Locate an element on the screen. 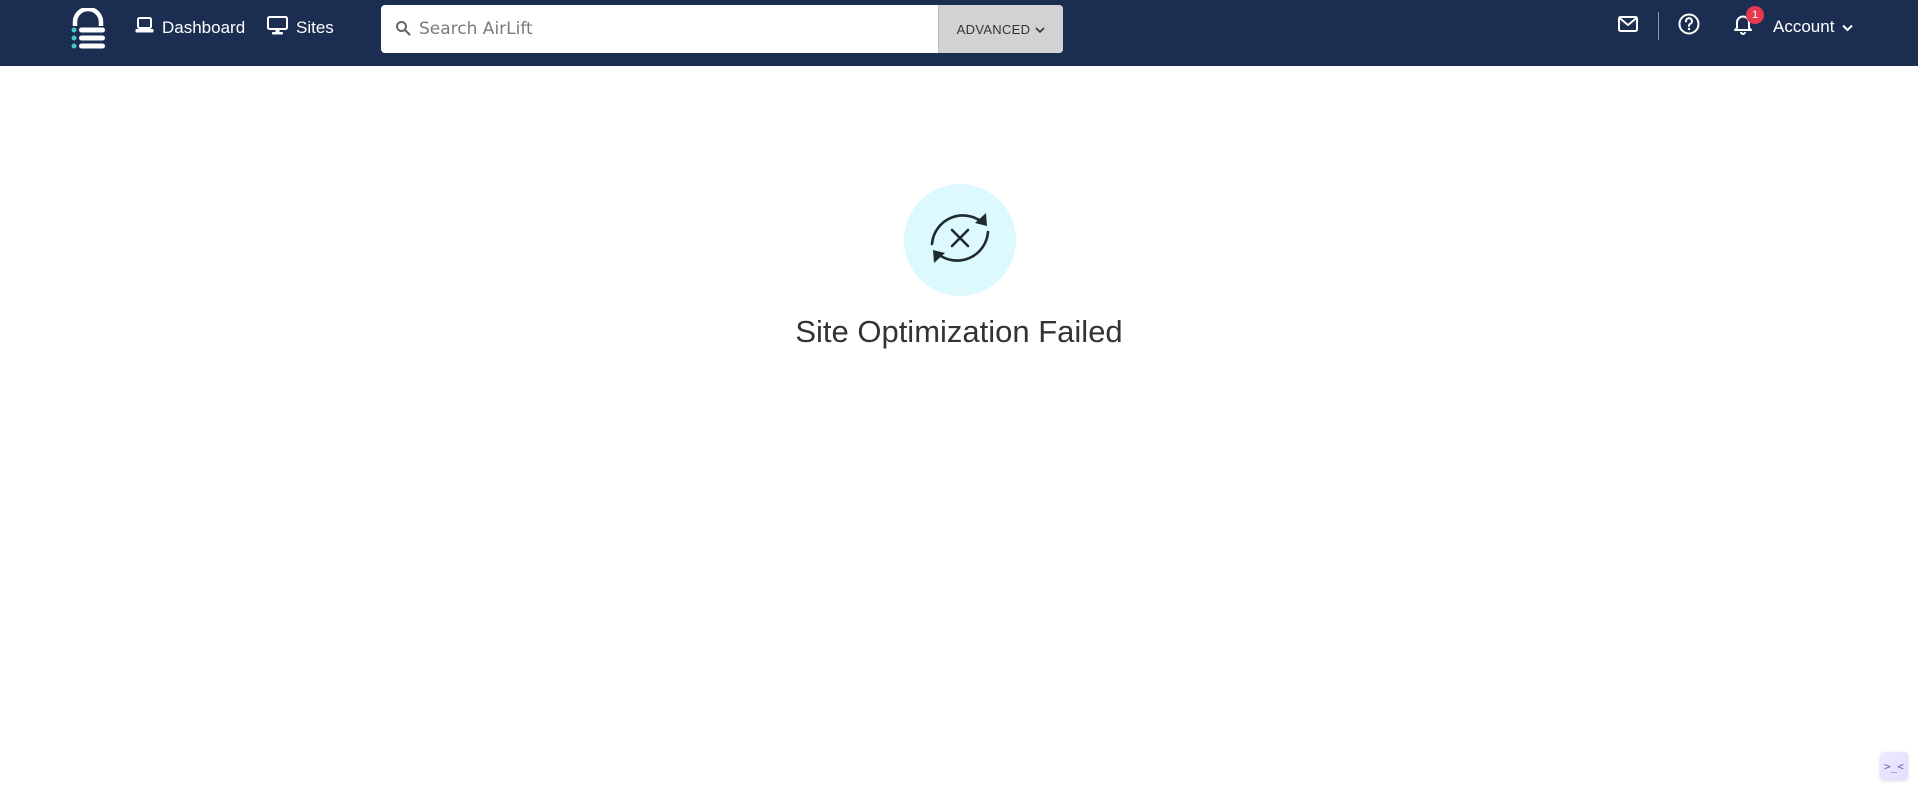 The width and height of the screenshot is (1918, 810). notification-count-badge: 1 is located at coordinates (1755, 15).